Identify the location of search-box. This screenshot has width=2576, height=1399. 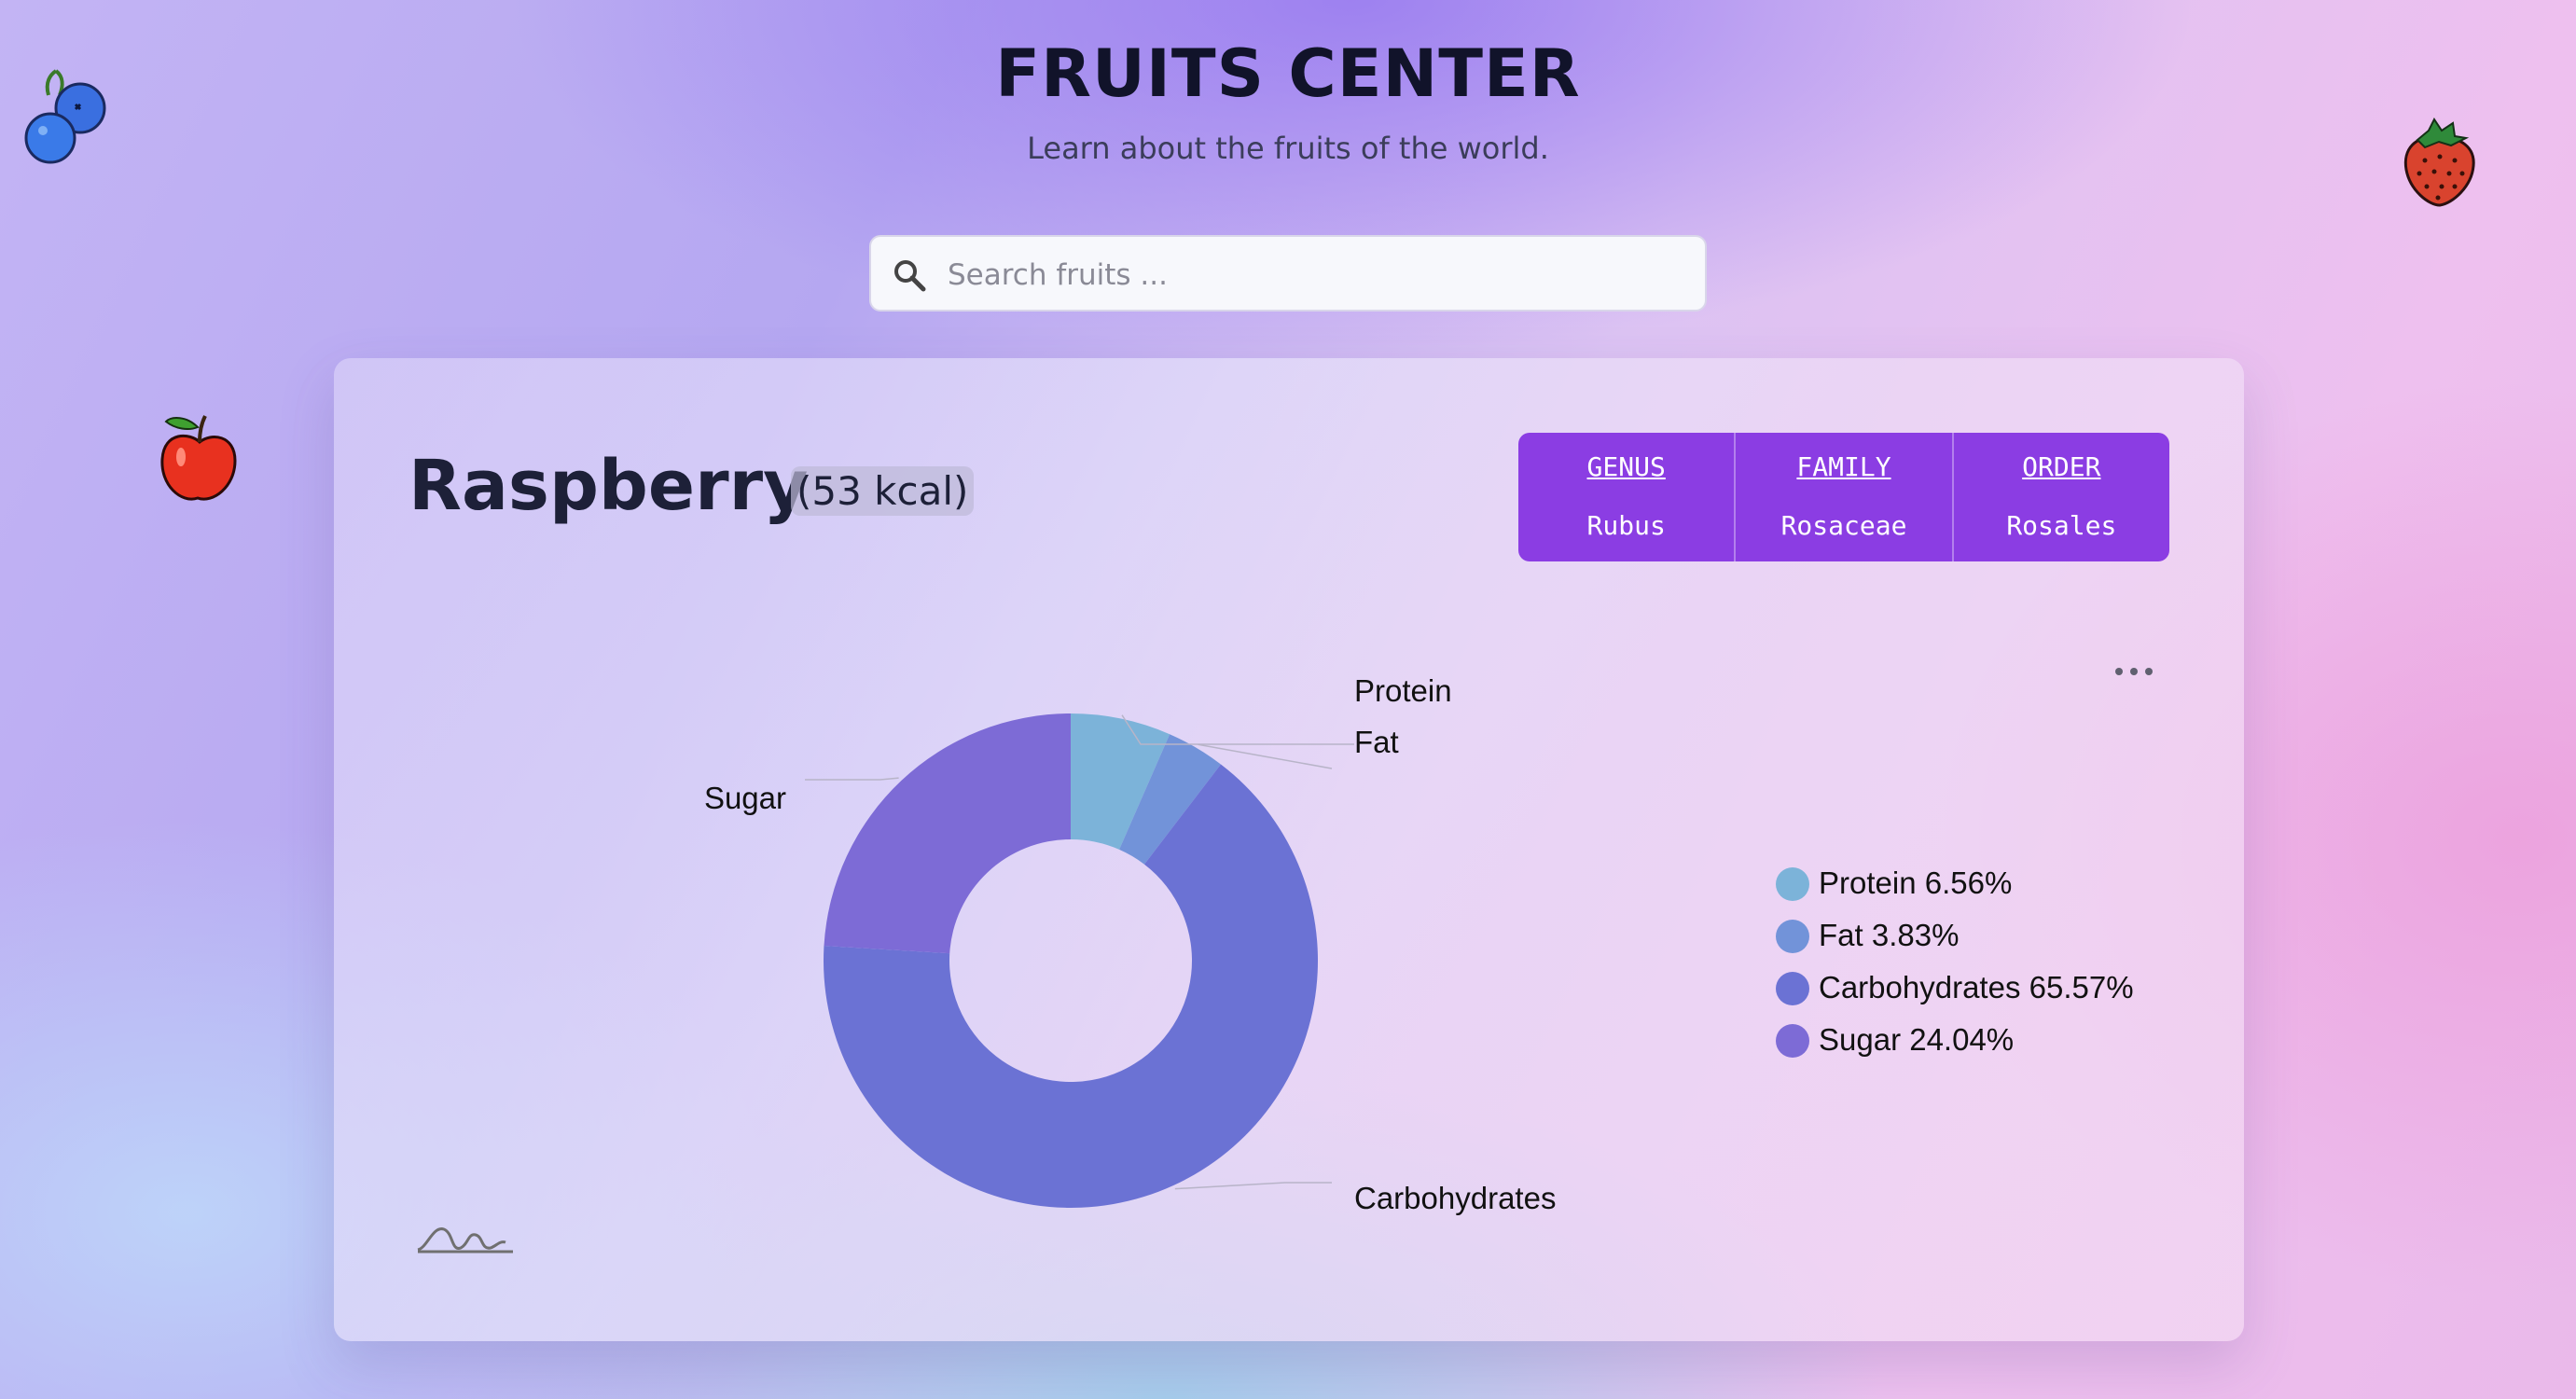
(1288, 273).